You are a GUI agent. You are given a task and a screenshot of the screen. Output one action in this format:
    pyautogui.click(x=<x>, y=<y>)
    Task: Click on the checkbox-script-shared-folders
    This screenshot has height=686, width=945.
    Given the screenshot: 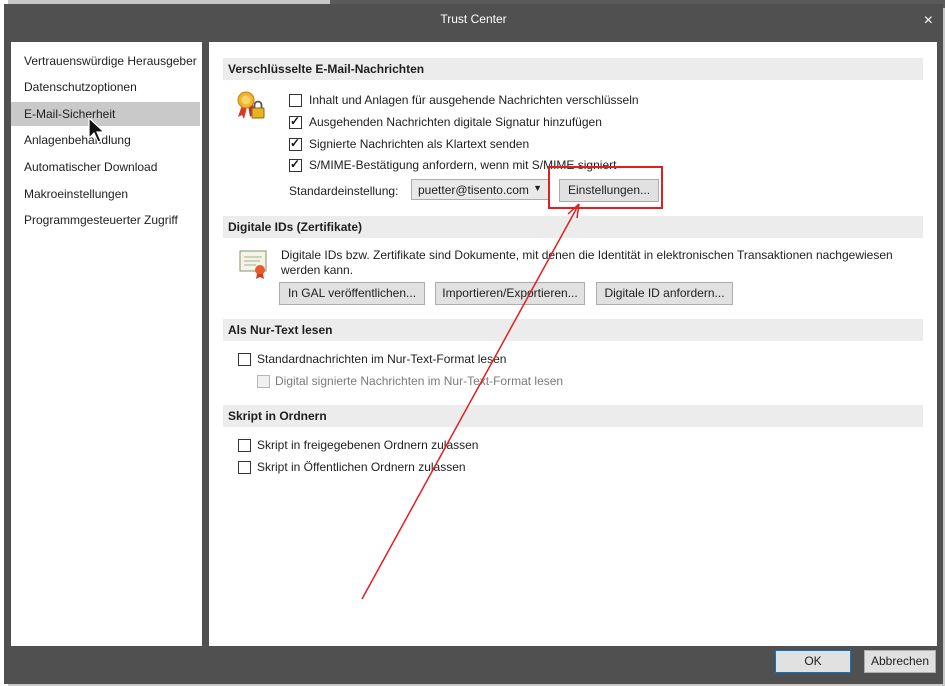 What is the action you would take?
    pyautogui.click(x=244, y=445)
    